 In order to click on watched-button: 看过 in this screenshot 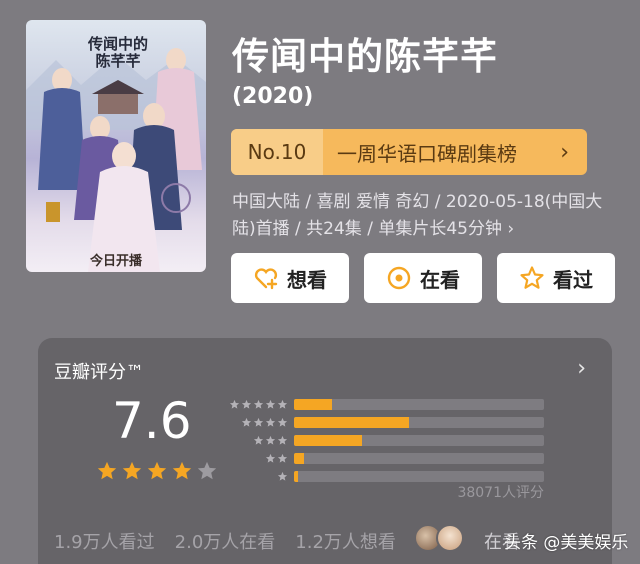, I will do `click(556, 278)`.